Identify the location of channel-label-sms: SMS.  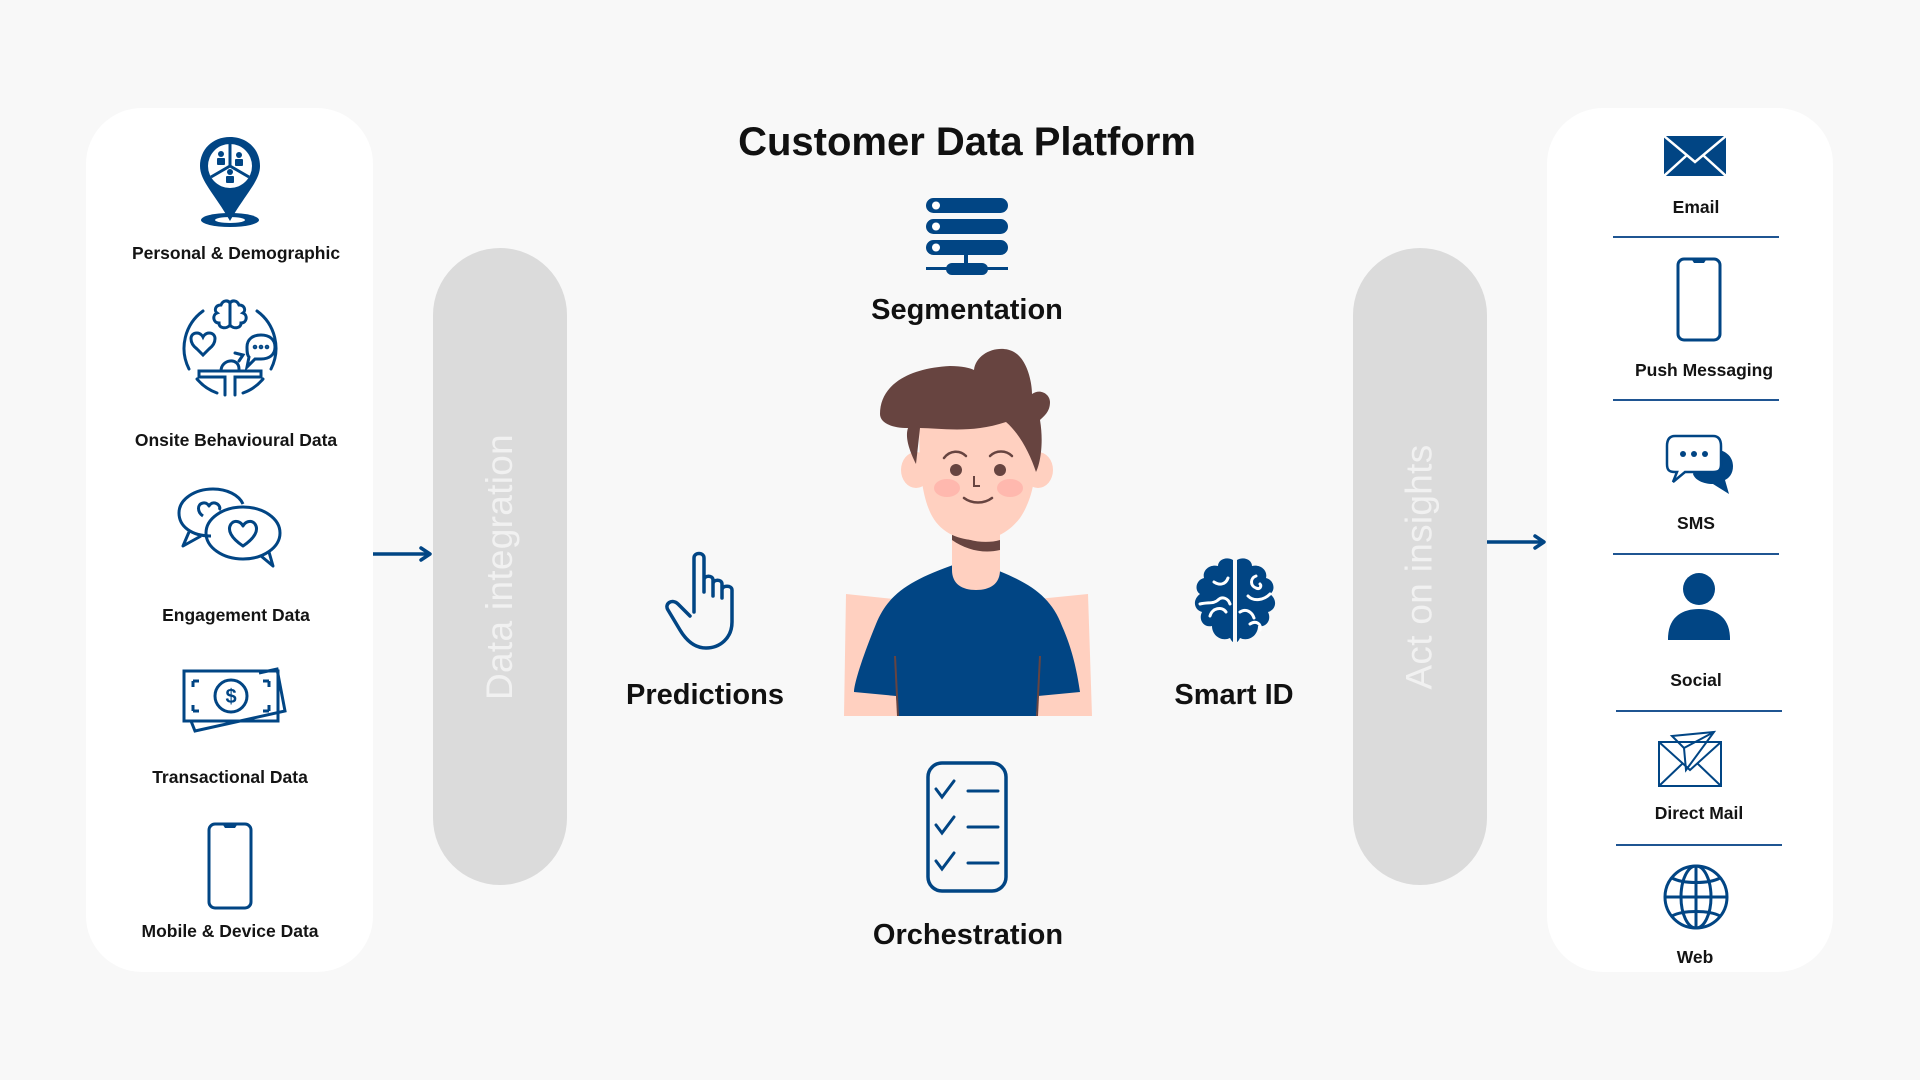
(1696, 523).